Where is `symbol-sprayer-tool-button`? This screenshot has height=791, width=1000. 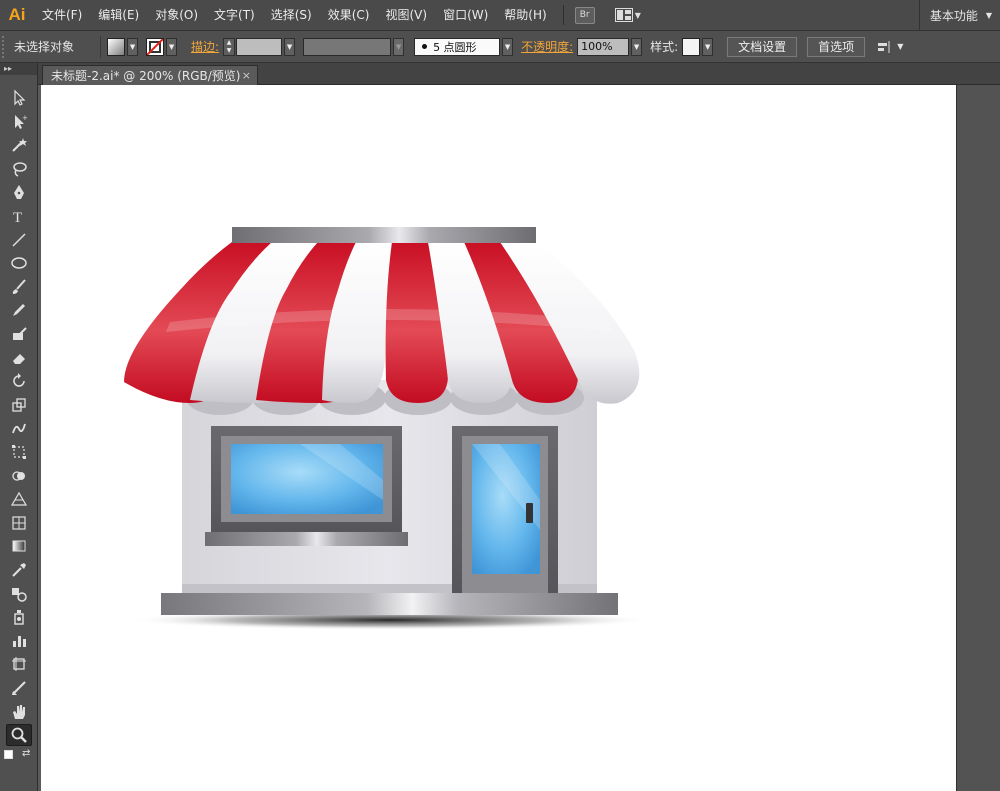 symbol-sprayer-tool-button is located at coordinates (19, 617).